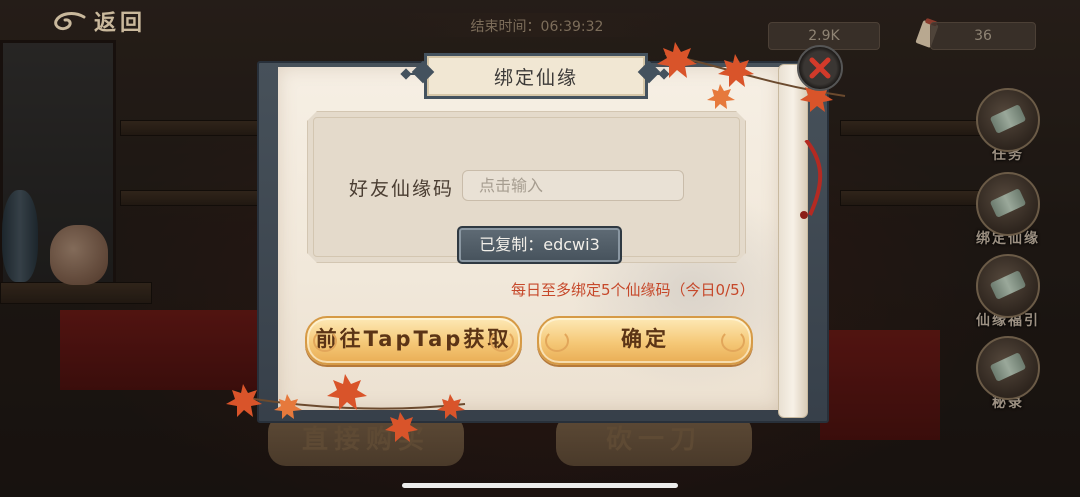 This screenshot has height=497, width=1080. What do you see at coordinates (633, 290) in the screenshot?
I see `daily-limit-text: 每日至多绑定5个仙缘码（今日0/5）` at bounding box center [633, 290].